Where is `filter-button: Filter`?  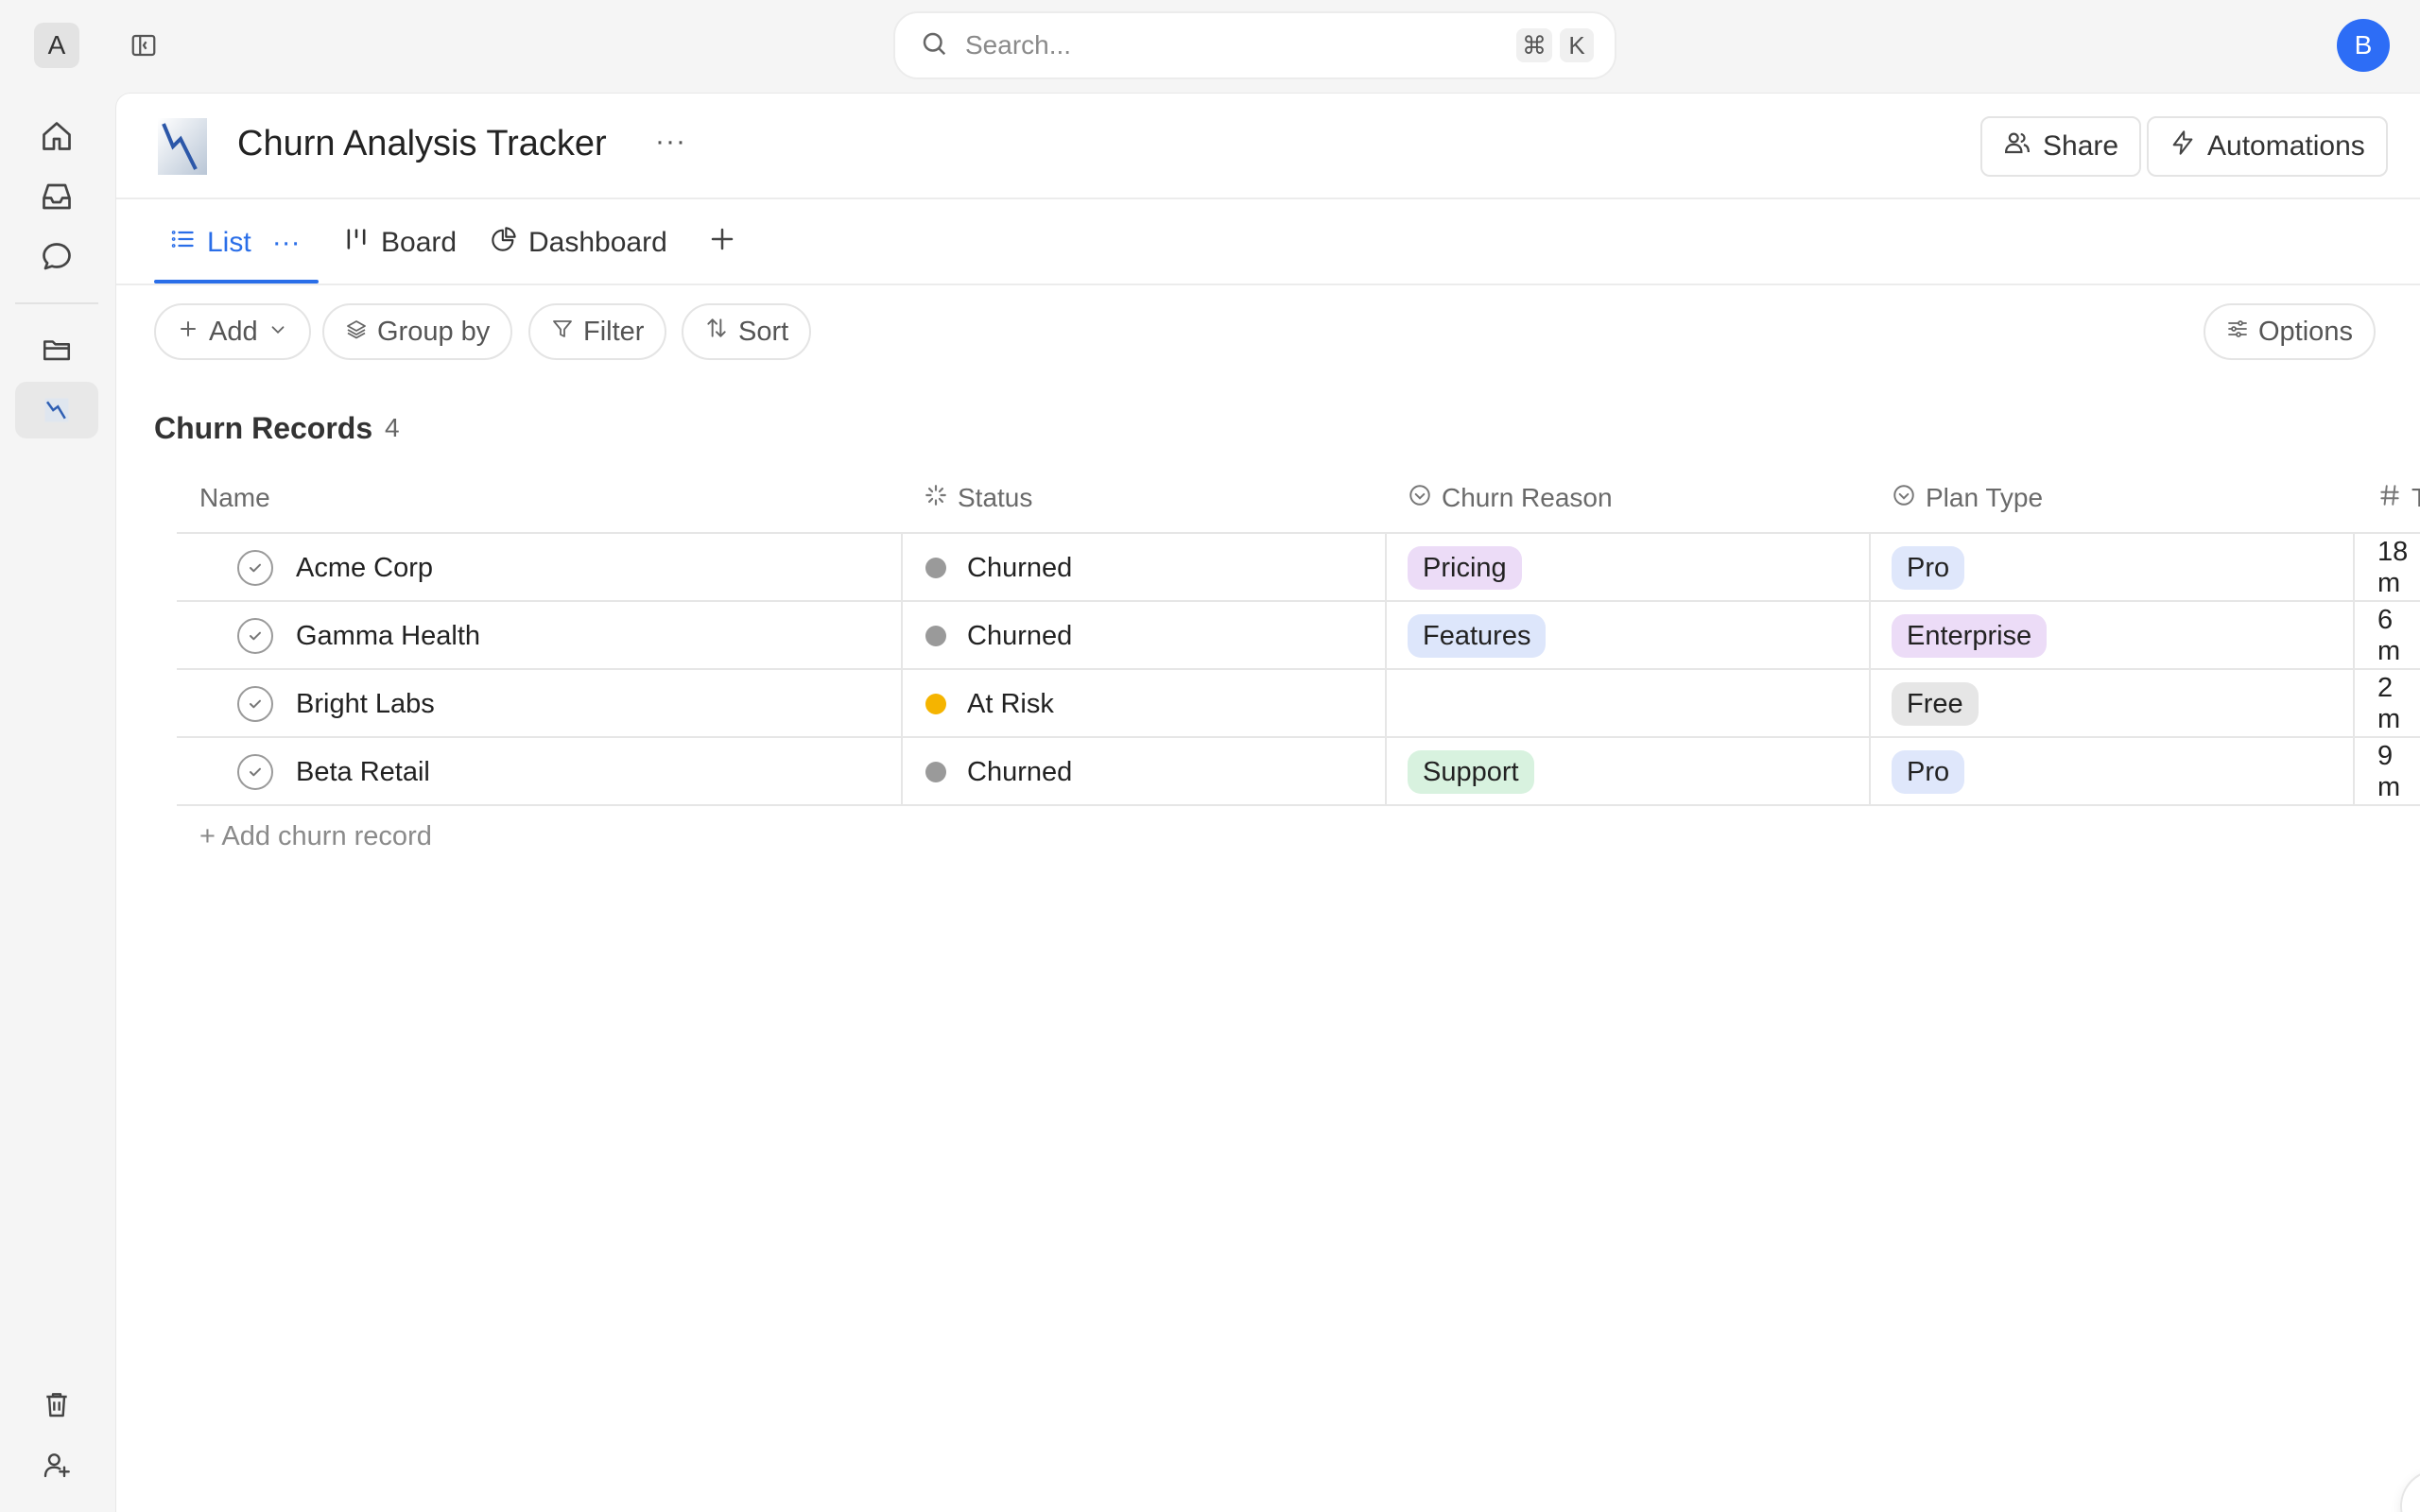
filter-button: Filter is located at coordinates (597, 331).